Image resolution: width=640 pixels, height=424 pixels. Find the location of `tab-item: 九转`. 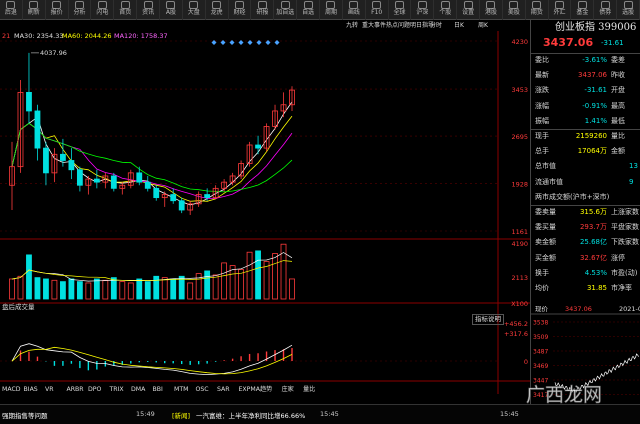

tab-item: 九转 is located at coordinates (352, 25).